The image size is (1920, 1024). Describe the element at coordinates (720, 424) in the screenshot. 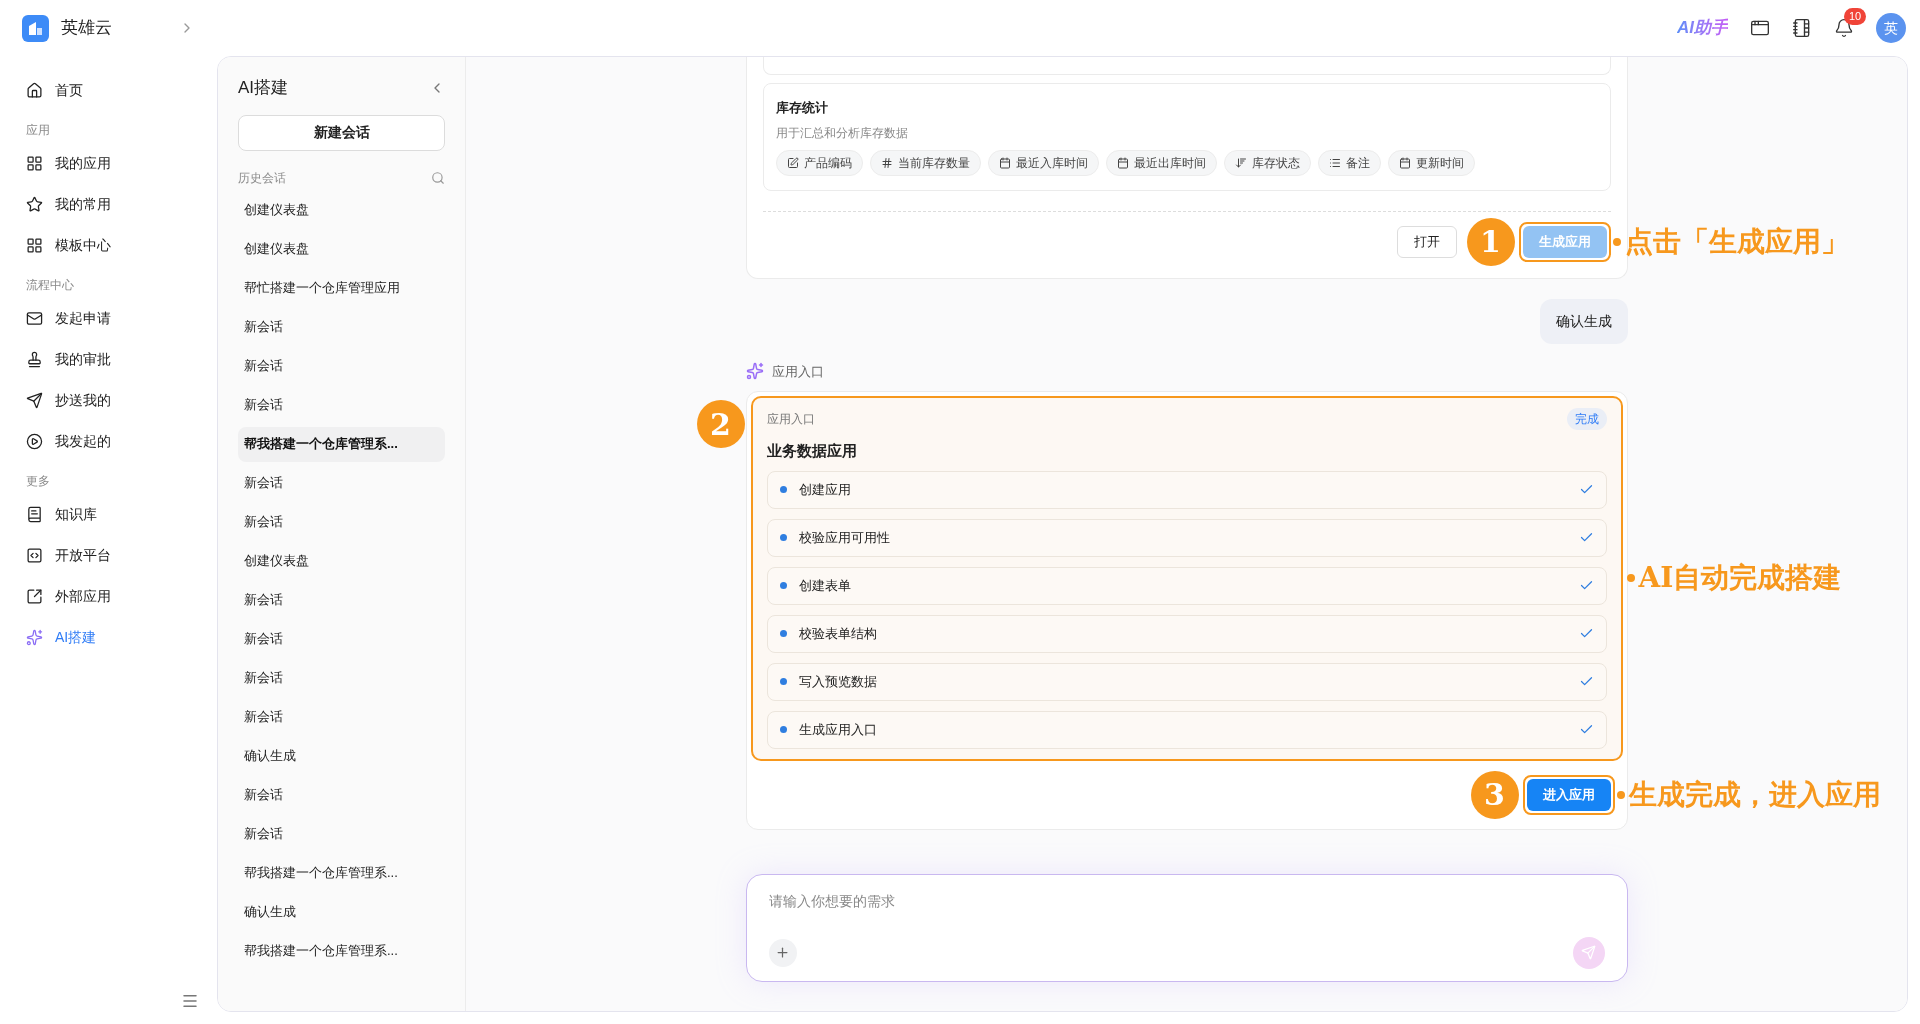

I see `step-number-badge: 2` at that location.